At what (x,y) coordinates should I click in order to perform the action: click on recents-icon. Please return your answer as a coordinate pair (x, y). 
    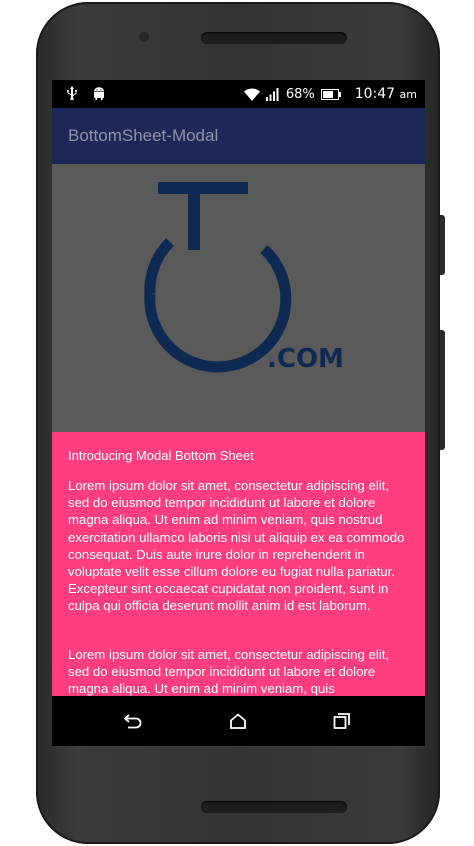
    Looking at the image, I should click on (341, 721).